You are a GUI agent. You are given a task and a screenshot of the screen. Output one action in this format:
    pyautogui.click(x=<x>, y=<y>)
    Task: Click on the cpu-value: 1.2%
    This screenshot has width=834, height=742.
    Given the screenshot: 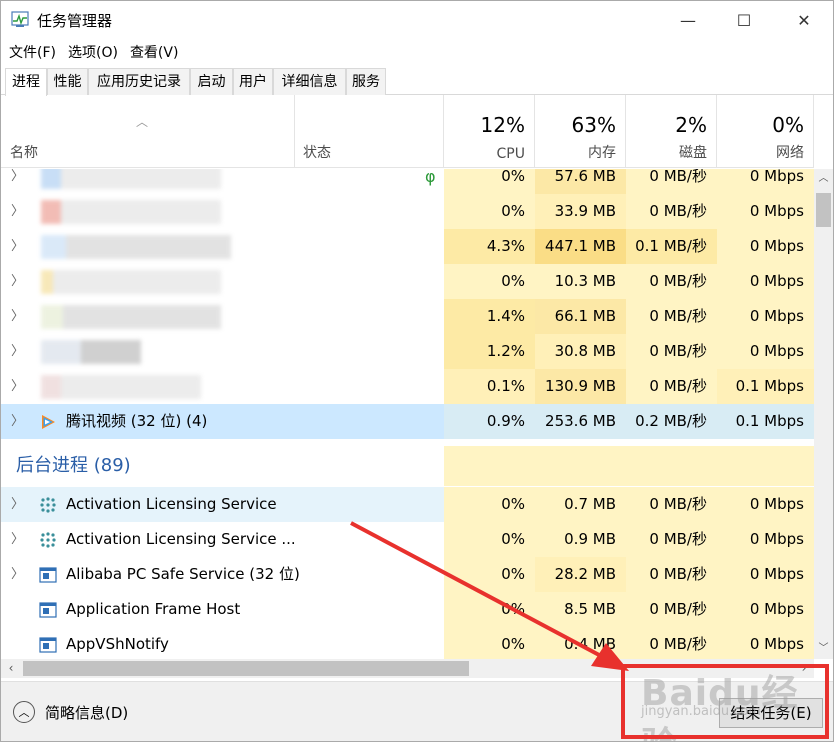 What is the action you would take?
    pyautogui.click(x=489, y=351)
    